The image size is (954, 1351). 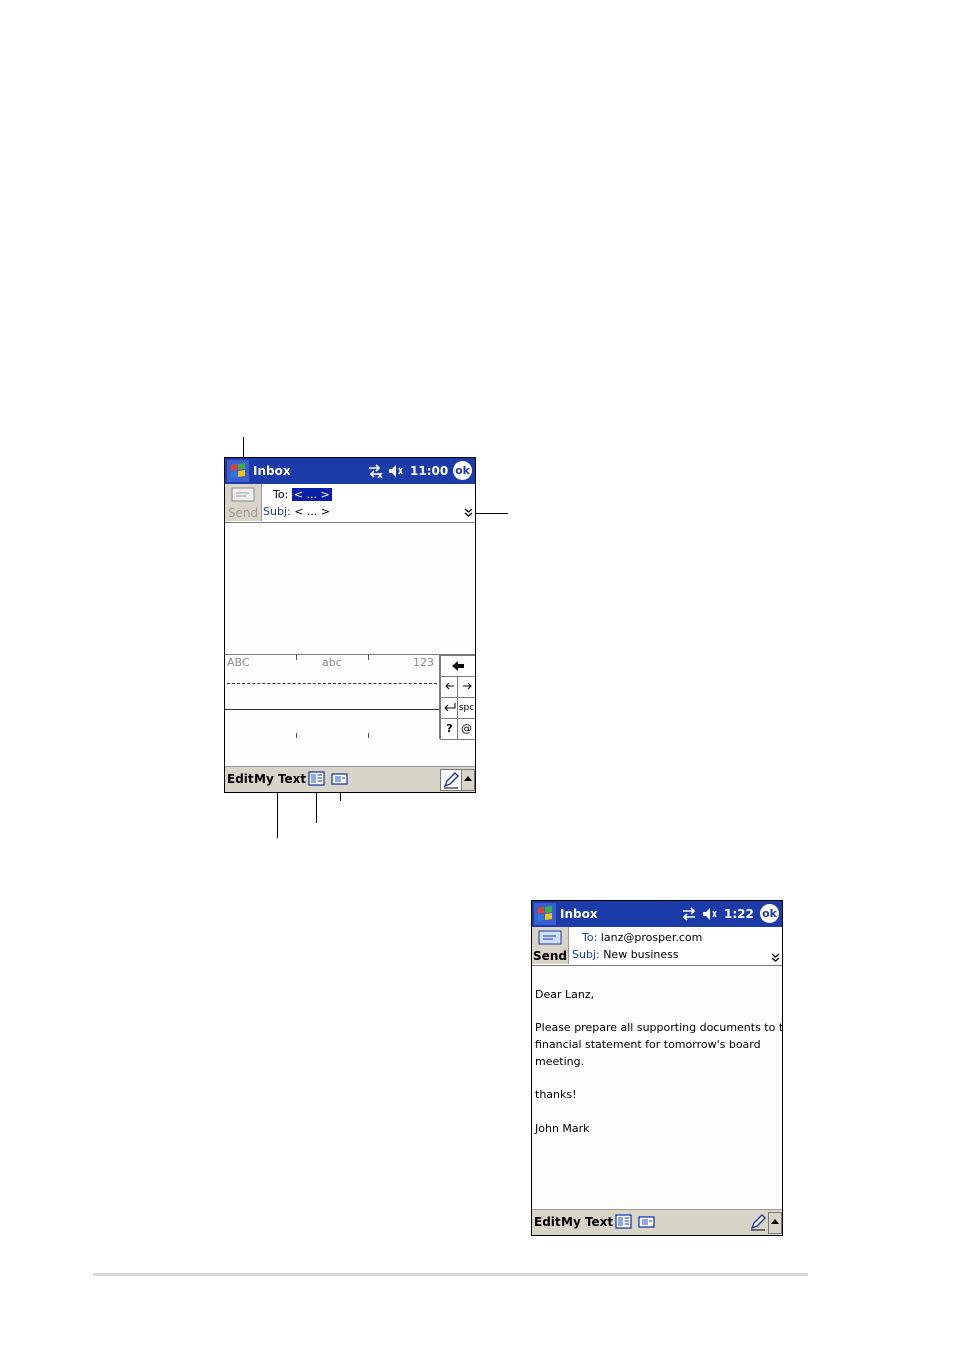 What do you see at coordinates (450, 1274) in the screenshot?
I see `footer-rule` at bounding box center [450, 1274].